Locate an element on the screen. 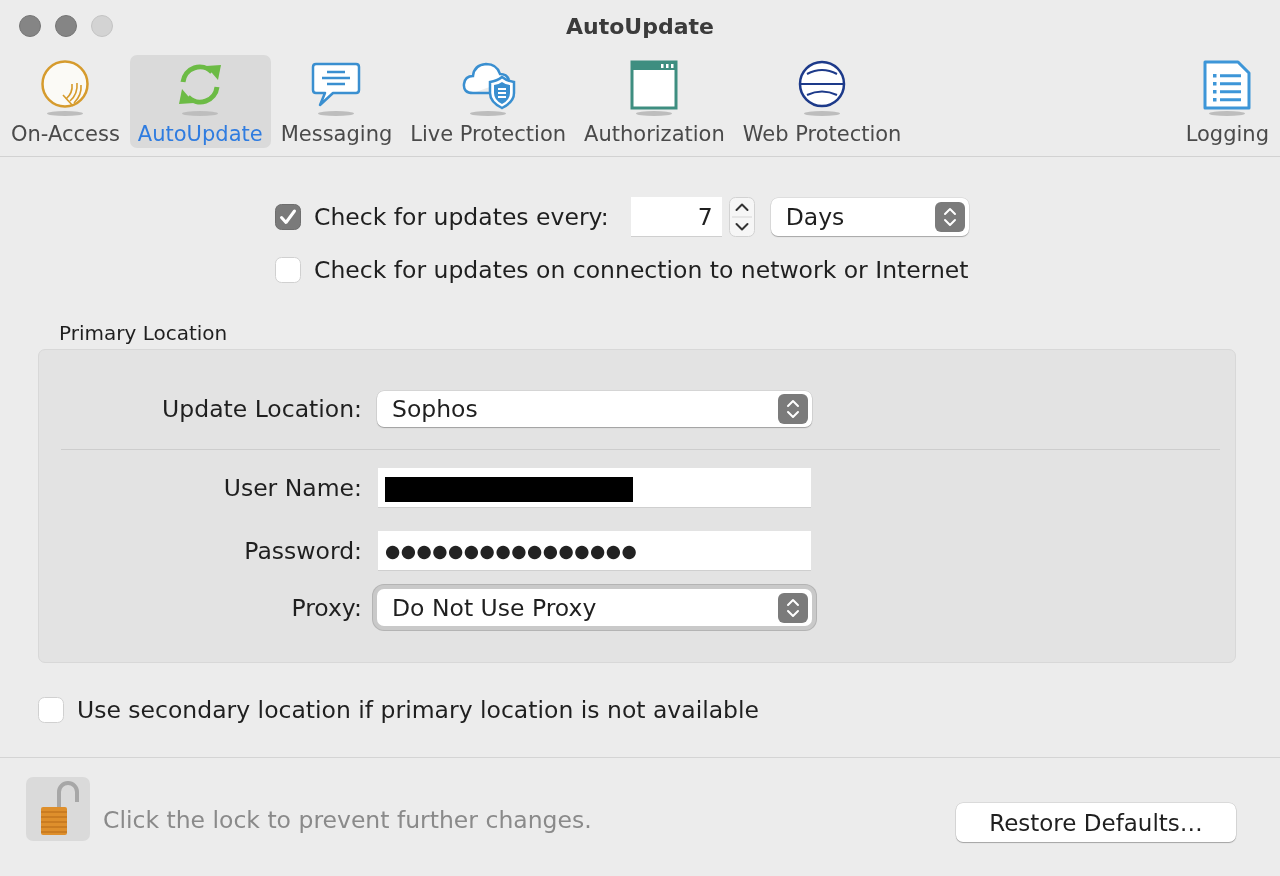  checkbox is located at coordinates (288, 217).